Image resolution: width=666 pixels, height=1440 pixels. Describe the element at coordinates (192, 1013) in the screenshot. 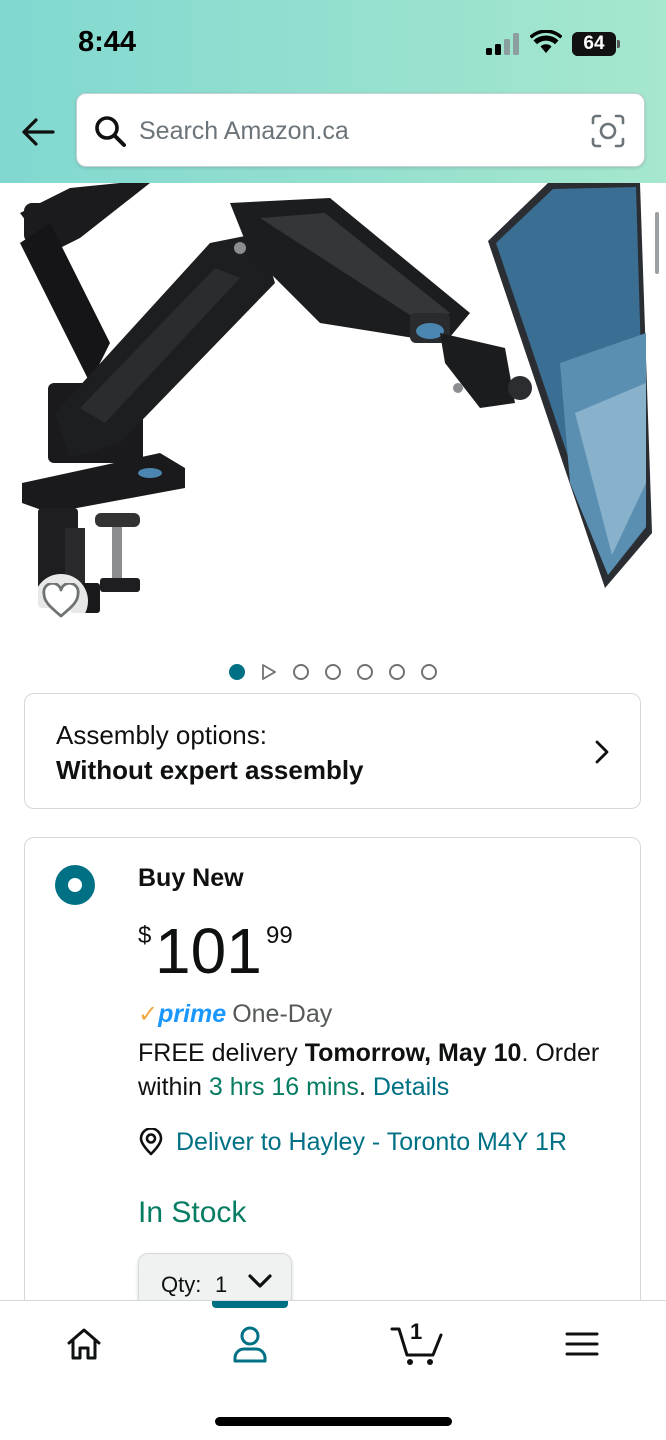

I see `prime-logo: prime` at that location.